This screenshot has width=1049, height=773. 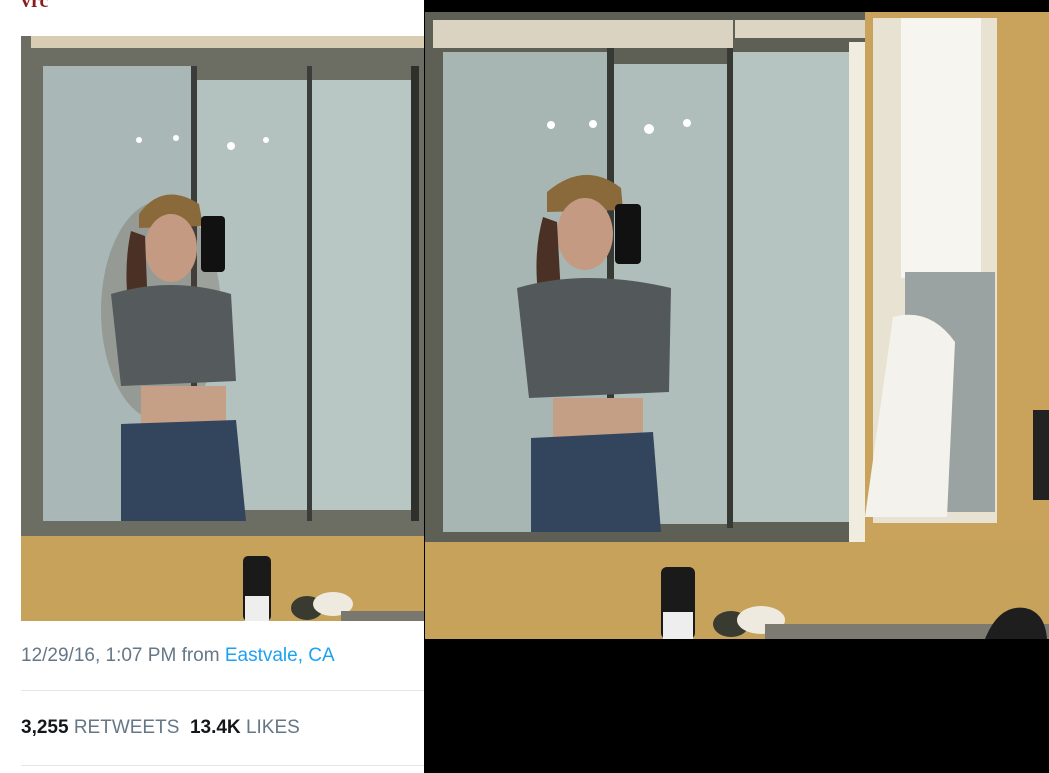 What do you see at coordinates (273, 727) in the screenshot?
I see `likes-label: LIKES` at bounding box center [273, 727].